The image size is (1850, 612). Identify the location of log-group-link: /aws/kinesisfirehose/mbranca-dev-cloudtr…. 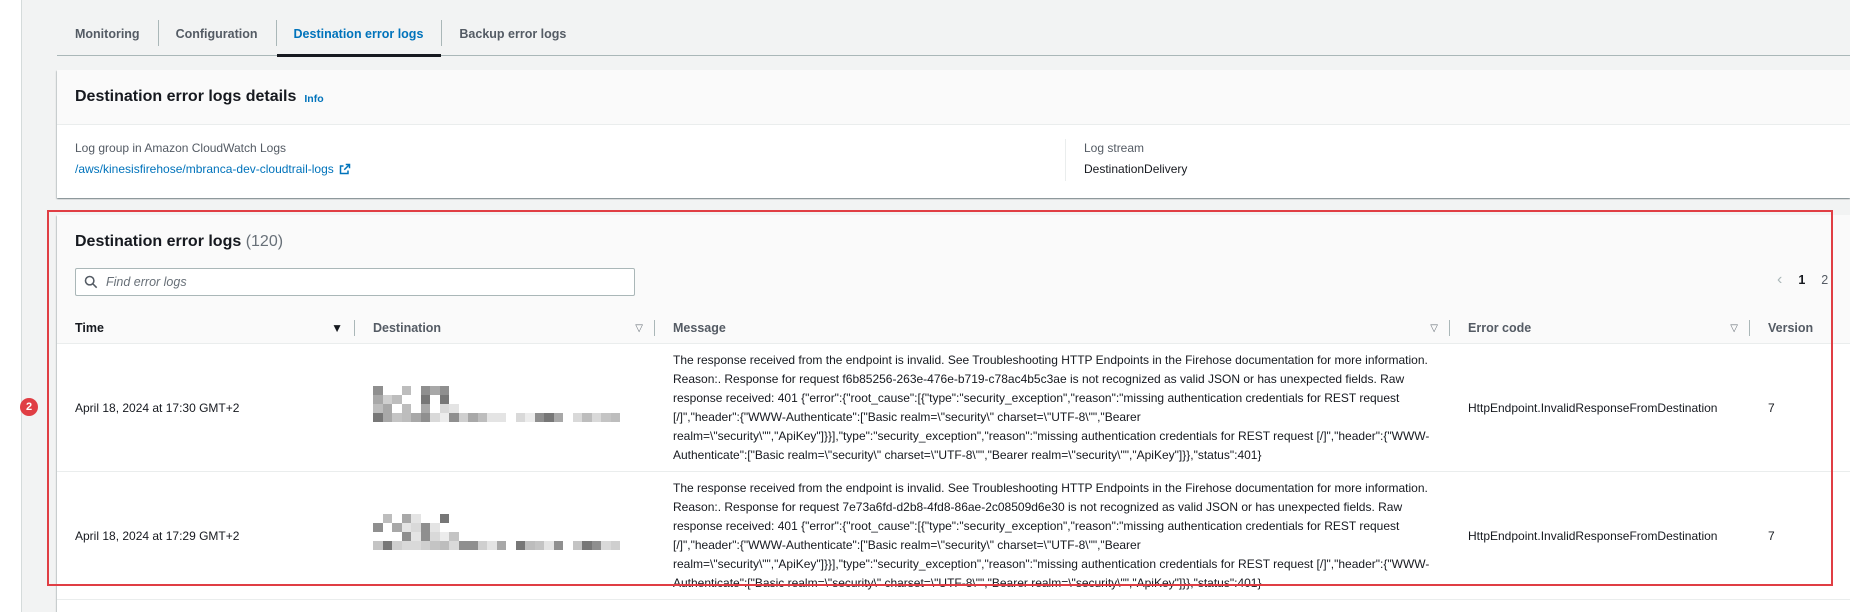
(213, 169).